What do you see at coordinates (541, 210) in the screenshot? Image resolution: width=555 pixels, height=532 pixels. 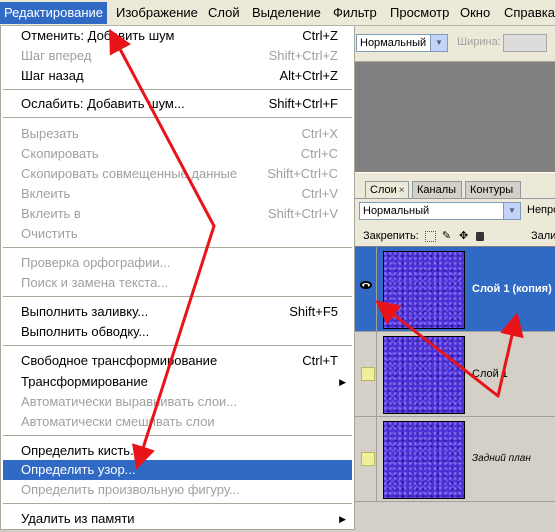 I see `opacity-label: Непро` at bounding box center [541, 210].